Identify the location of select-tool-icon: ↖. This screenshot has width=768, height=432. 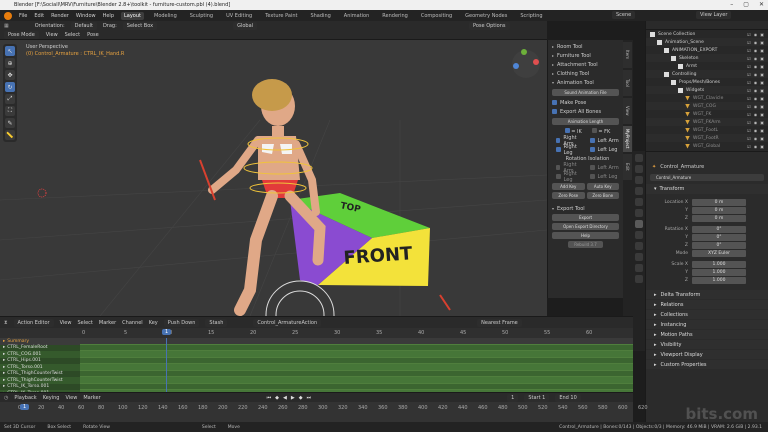
(10, 51).